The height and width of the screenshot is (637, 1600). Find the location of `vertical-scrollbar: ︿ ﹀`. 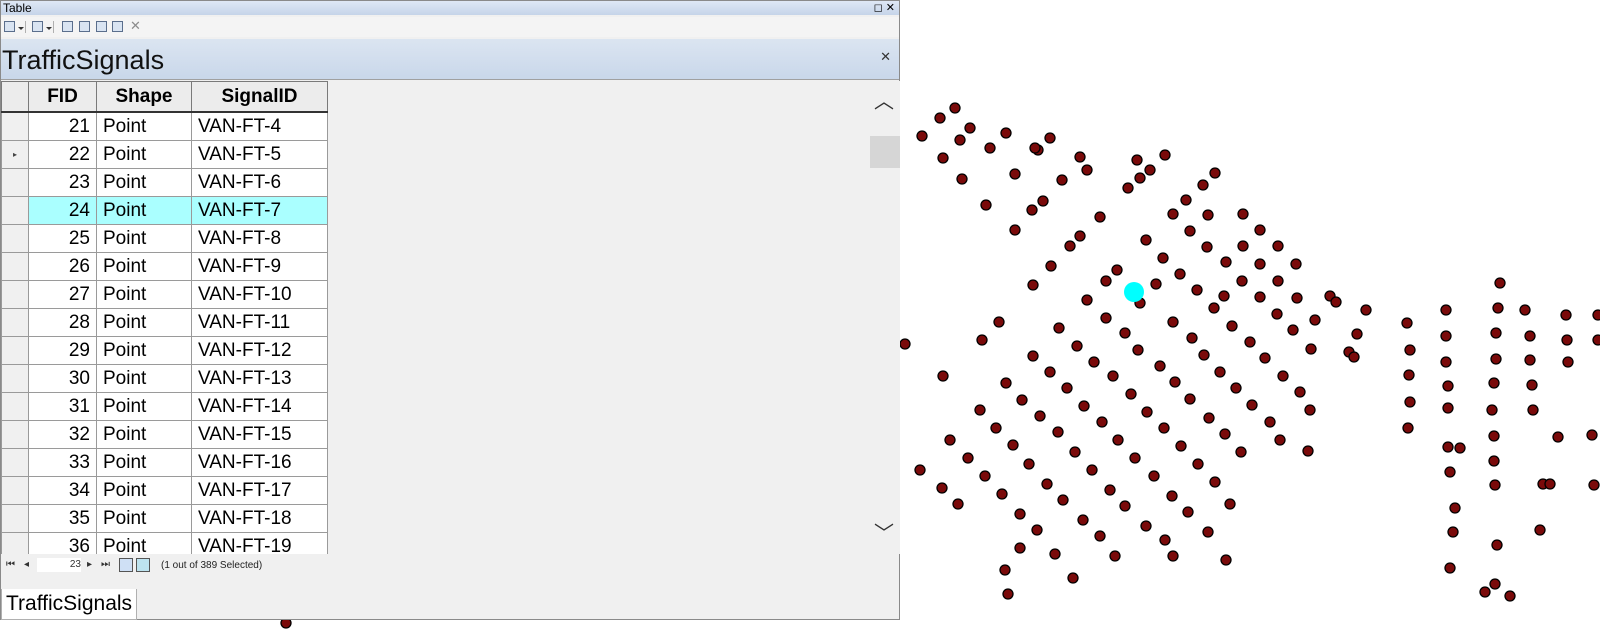

vertical-scrollbar: ︿ ﹀ is located at coordinates (883, 317).